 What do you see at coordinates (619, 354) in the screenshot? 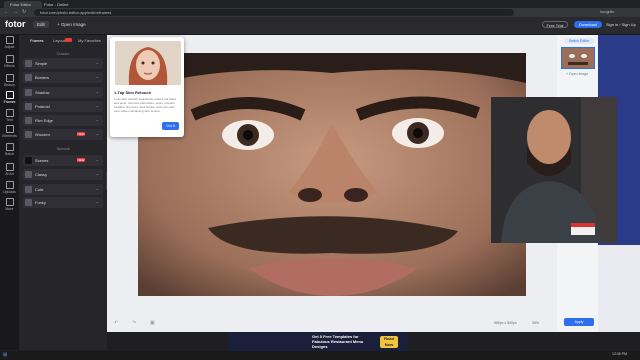
I see `taskbar-clock: 12:05 PM` at bounding box center [619, 354].